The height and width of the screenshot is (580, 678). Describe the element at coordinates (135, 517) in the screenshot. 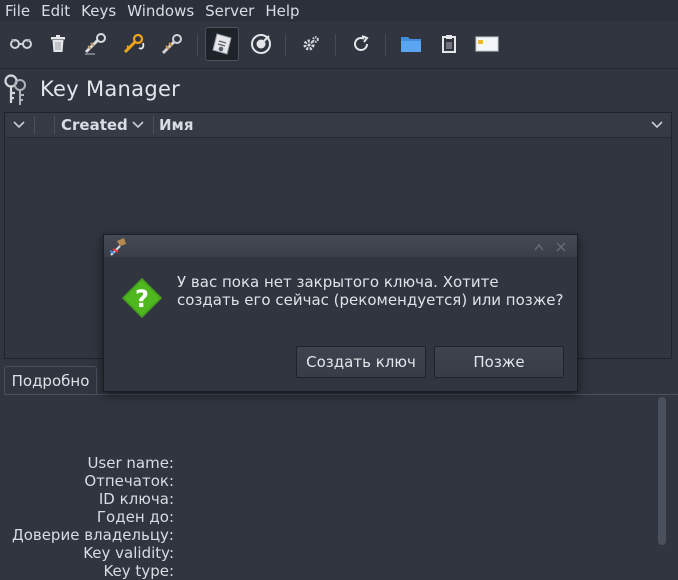

I see `expires-label: Годен до:` at that location.